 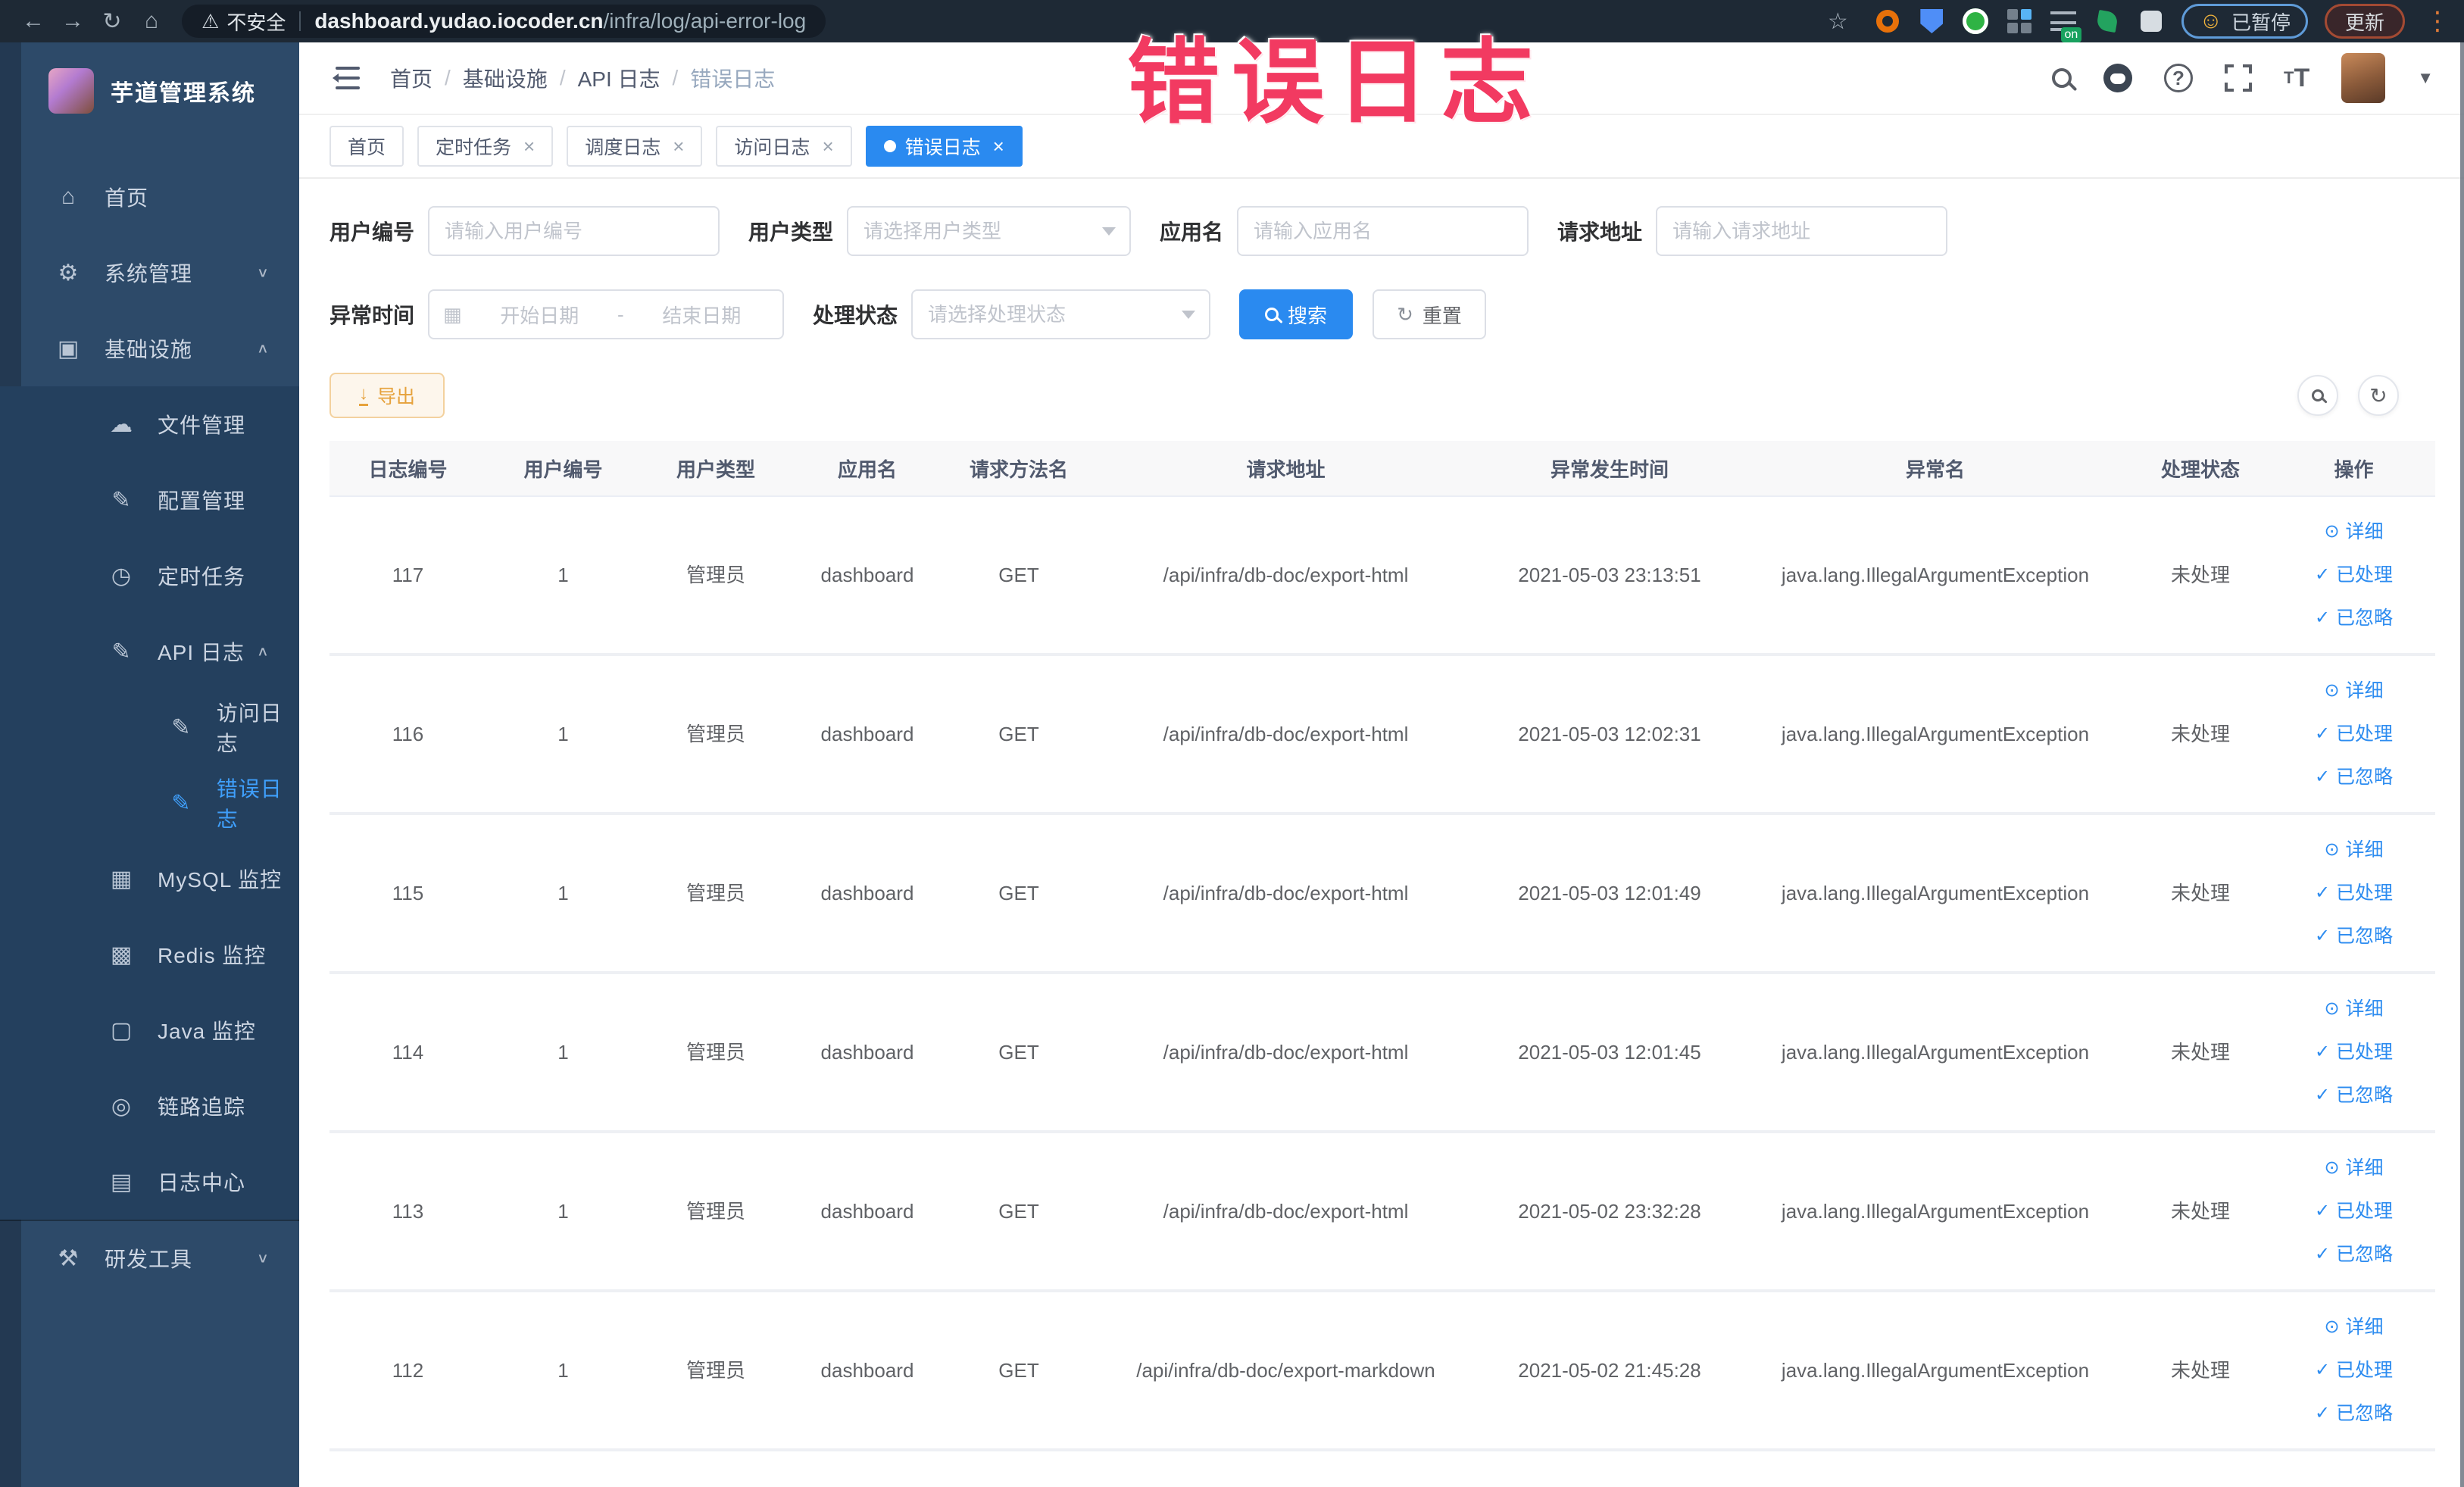 I want to click on extension-puzzle-icon, so click(x=2151, y=21).